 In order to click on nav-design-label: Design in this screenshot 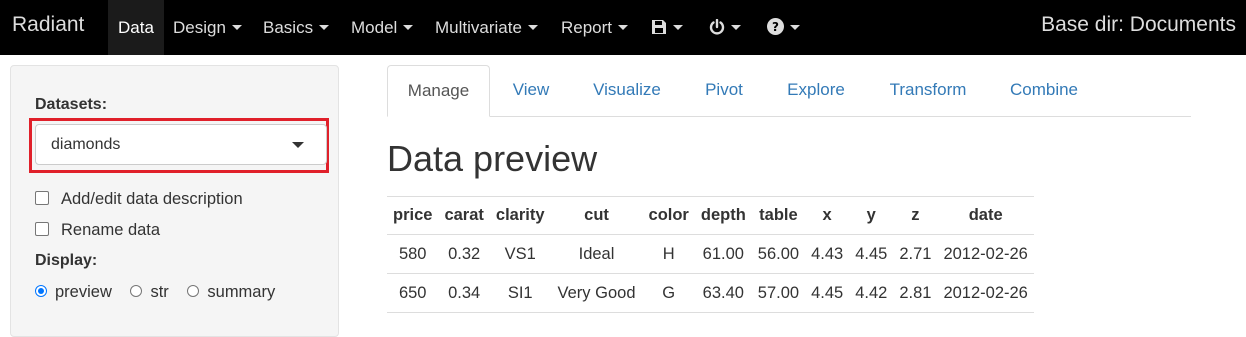, I will do `click(199, 27)`.